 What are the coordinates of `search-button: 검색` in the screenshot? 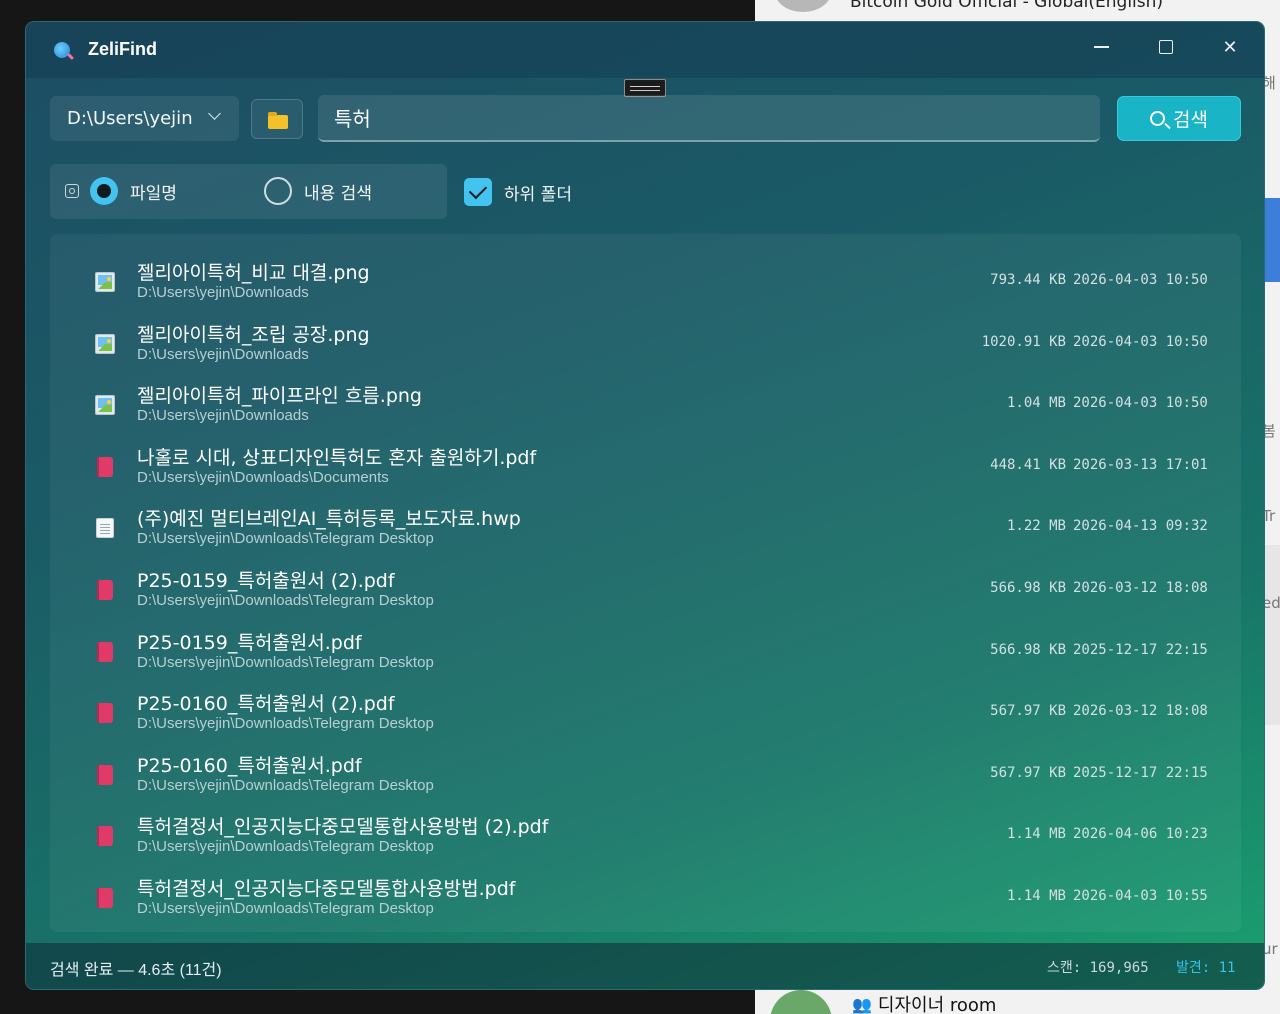 It's located at (1179, 118).